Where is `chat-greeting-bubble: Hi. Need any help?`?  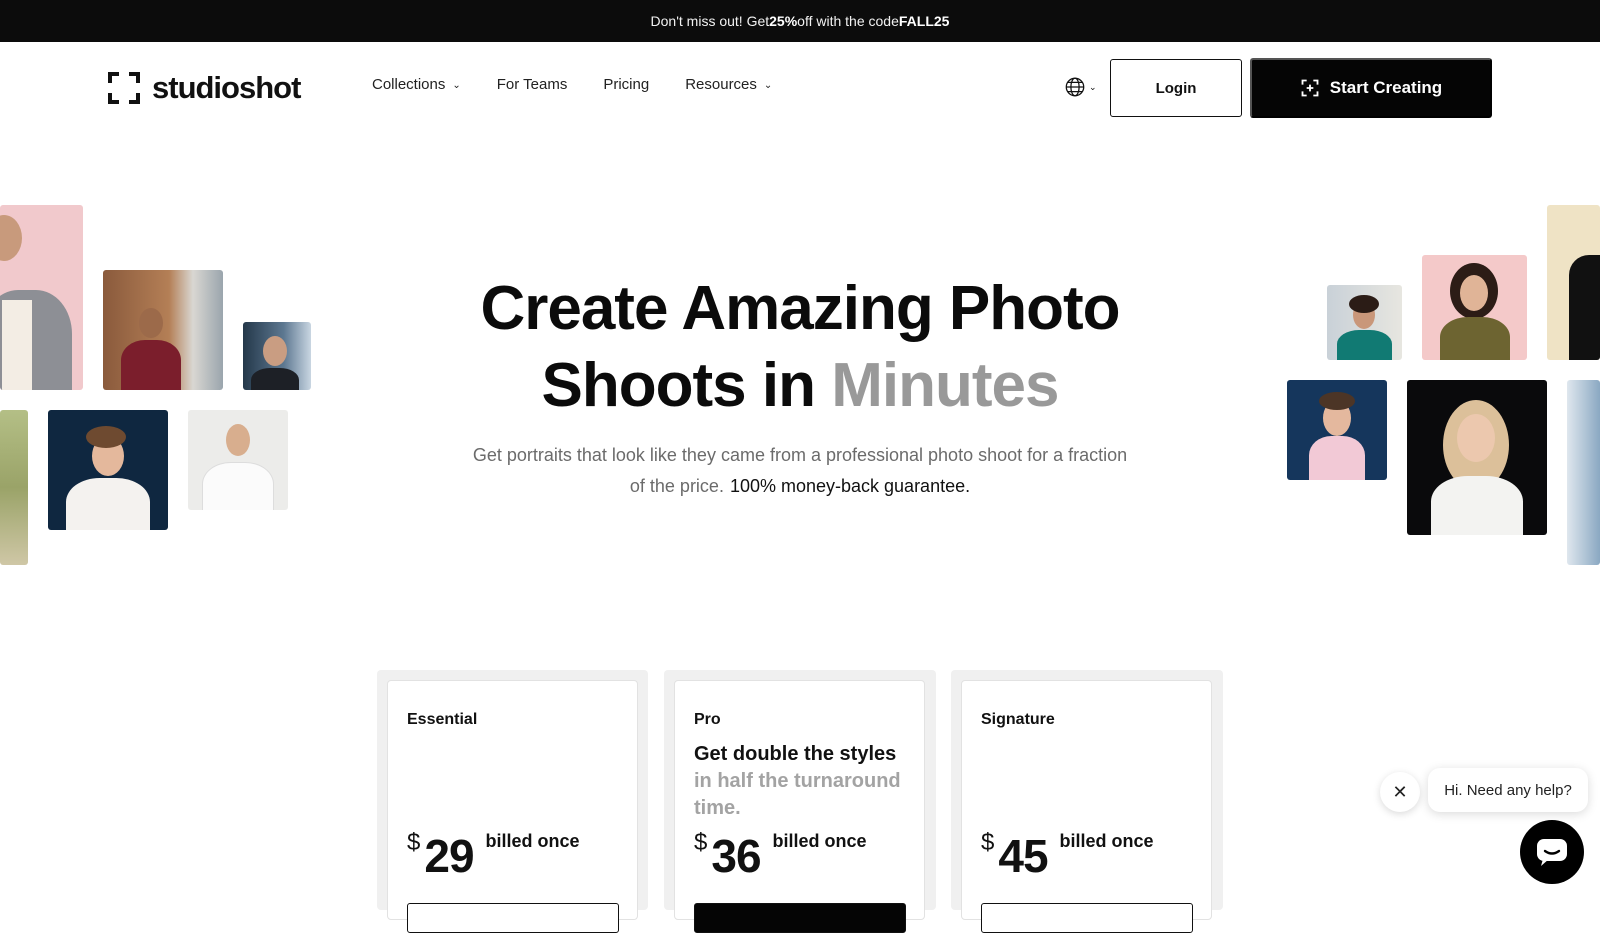 chat-greeting-bubble: Hi. Need any help? is located at coordinates (1508, 790).